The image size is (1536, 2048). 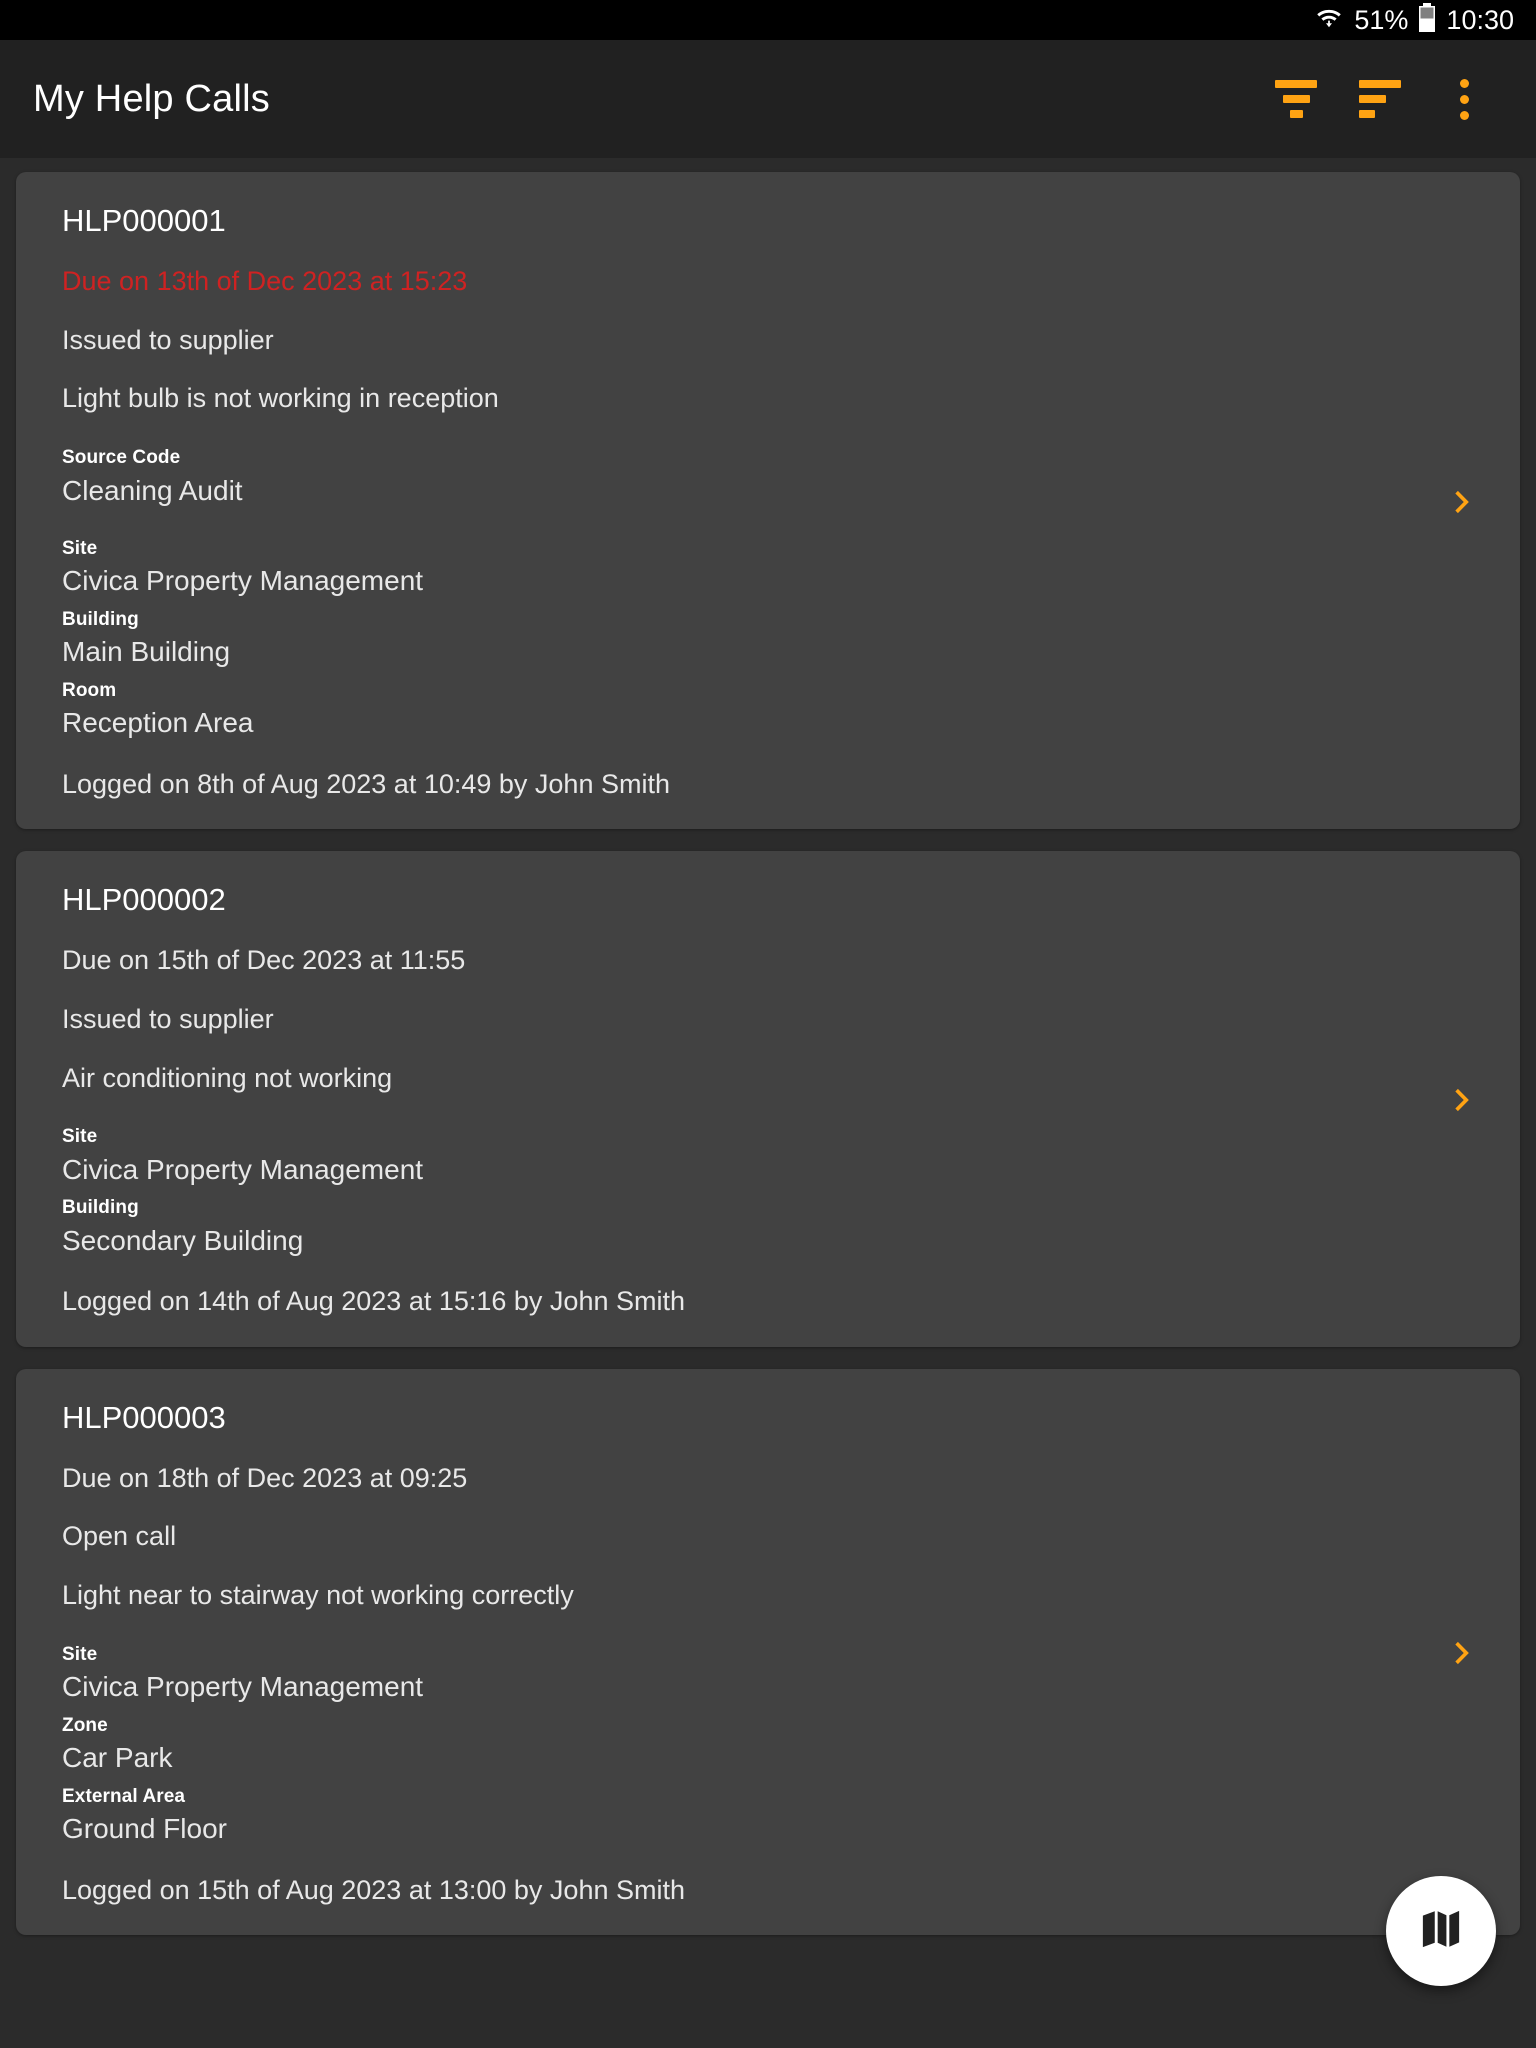 What do you see at coordinates (146, 652) in the screenshot?
I see `detail-field-value: Main Building` at bounding box center [146, 652].